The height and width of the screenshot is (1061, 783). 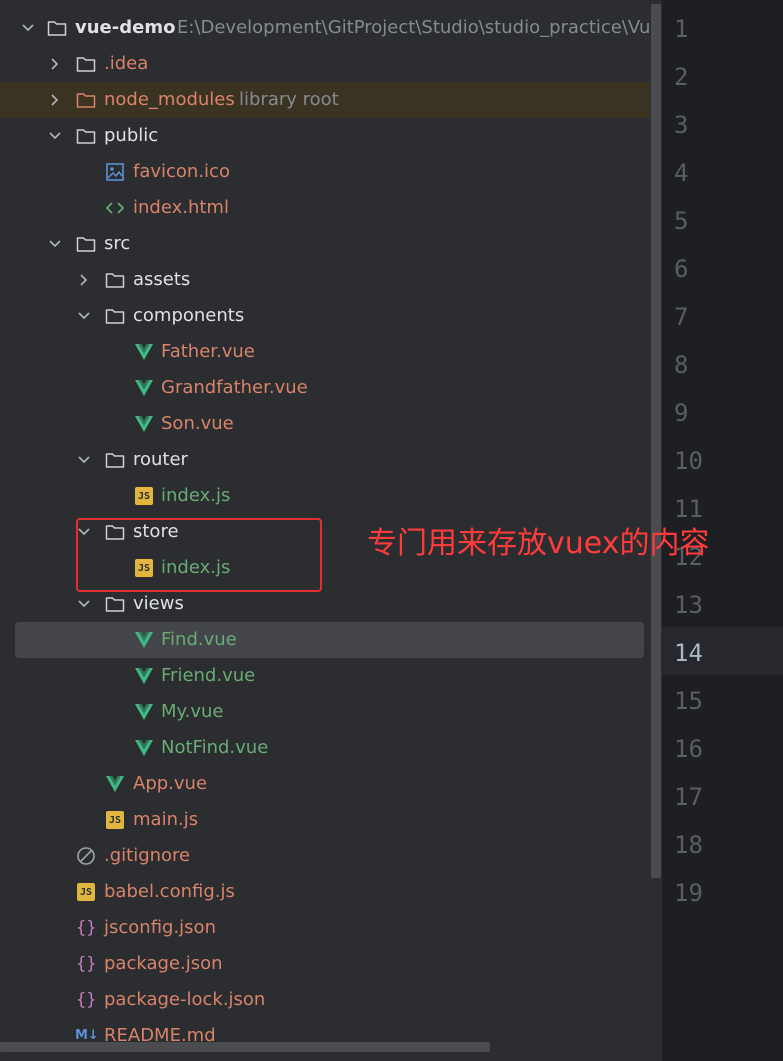 What do you see at coordinates (189, 315) in the screenshot?
I see `tree-label: components` at bounding box center [189, 315].